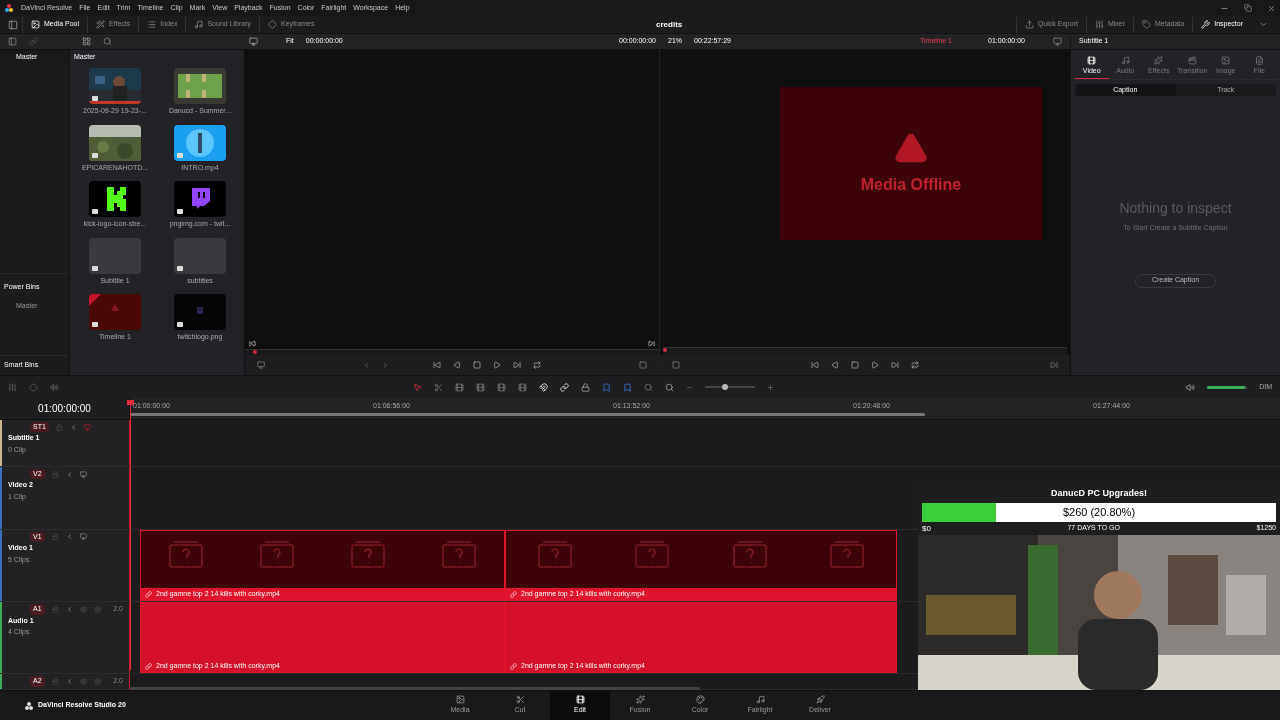  Describe the element at coordinates (669, 24) in the screenshot. I see `project-title: credits` at that location.